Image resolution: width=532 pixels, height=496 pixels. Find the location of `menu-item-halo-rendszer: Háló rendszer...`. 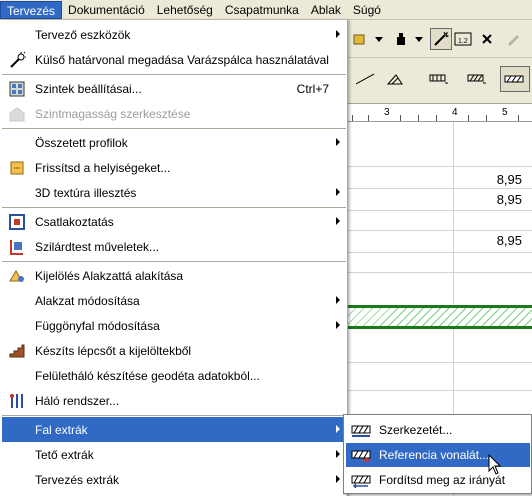

menu-item-halo-rendszer: Háló rendszer... is located at coordinates (174, 400).